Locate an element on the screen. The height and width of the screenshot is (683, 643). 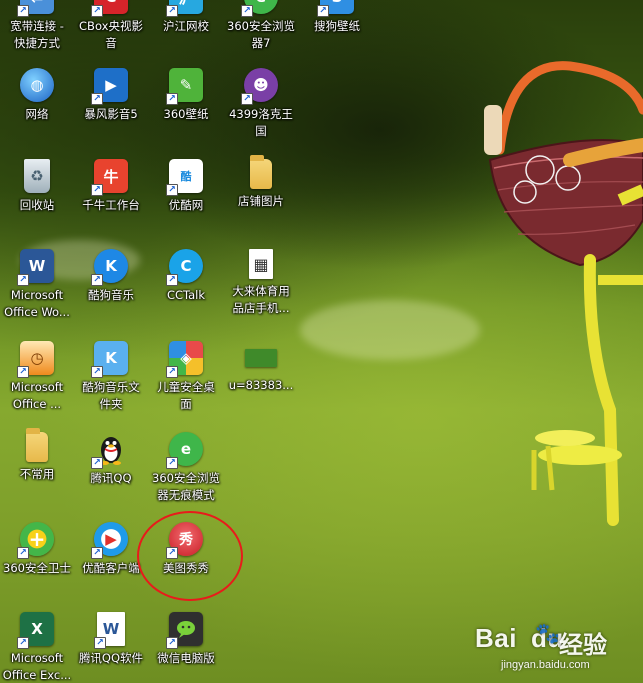
desktop-icon-cbox: C↗ CBox央视影 音 is located at coordinates (111, 32).